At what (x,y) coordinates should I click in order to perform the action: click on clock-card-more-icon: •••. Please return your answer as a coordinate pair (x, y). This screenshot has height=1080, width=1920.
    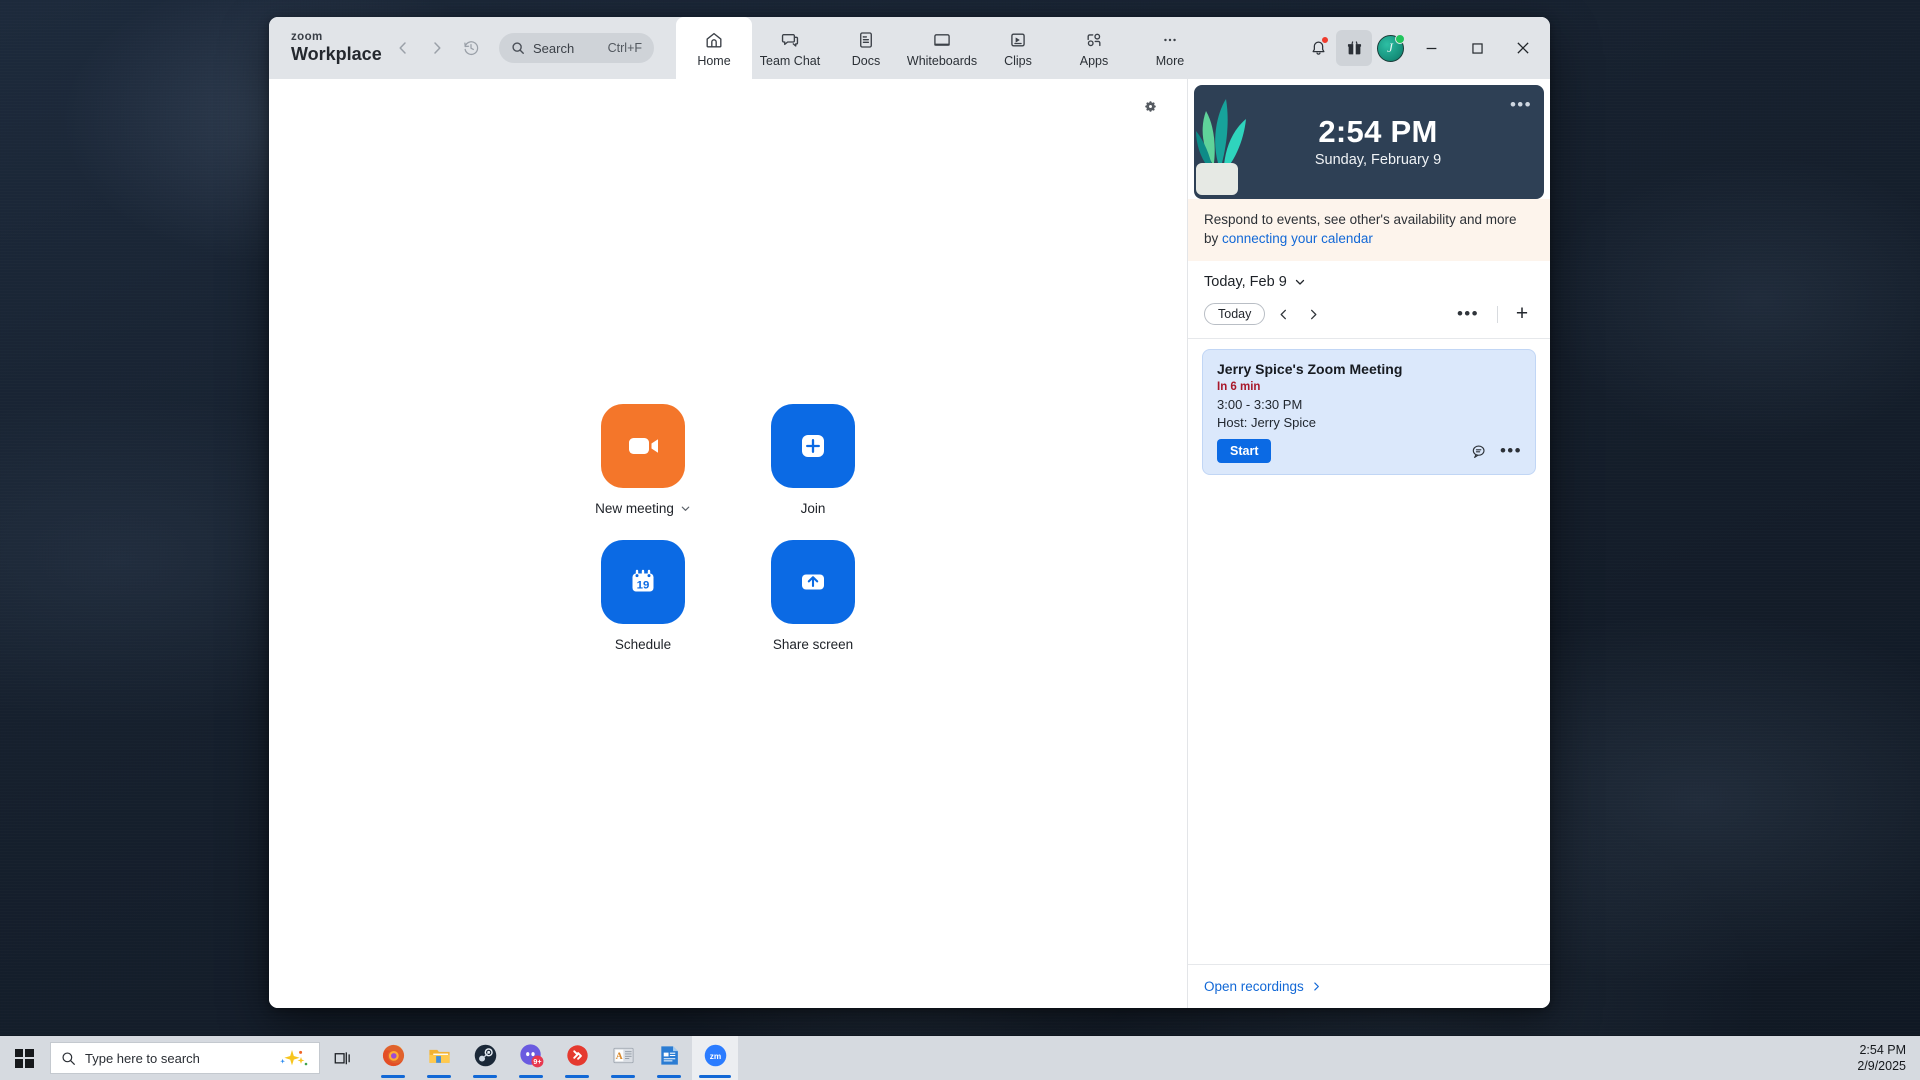
    Looking at the image, I should click on (1521, 105).